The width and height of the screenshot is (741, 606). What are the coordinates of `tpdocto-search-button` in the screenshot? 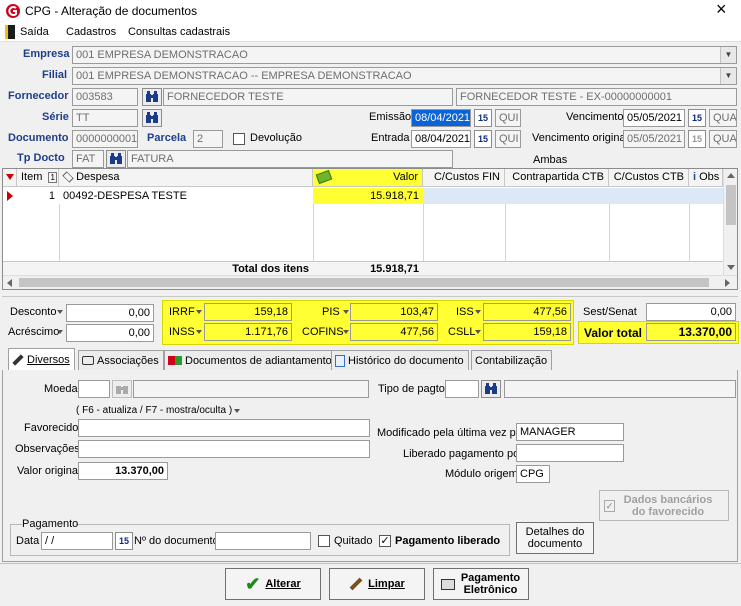 It's located at (116, 159).